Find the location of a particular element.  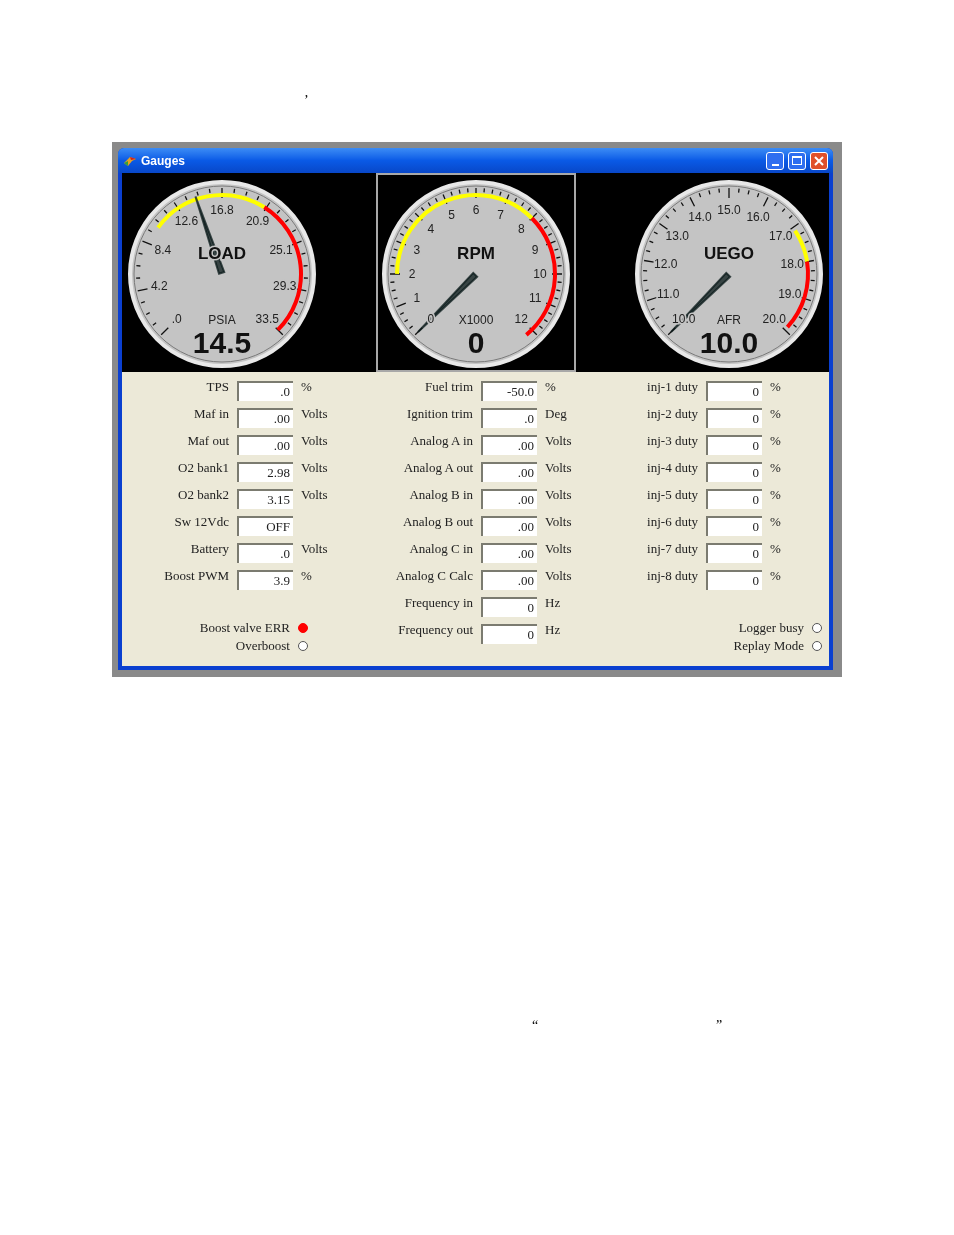

field-label: Analog C Calc is located at coordinates (433, 576).